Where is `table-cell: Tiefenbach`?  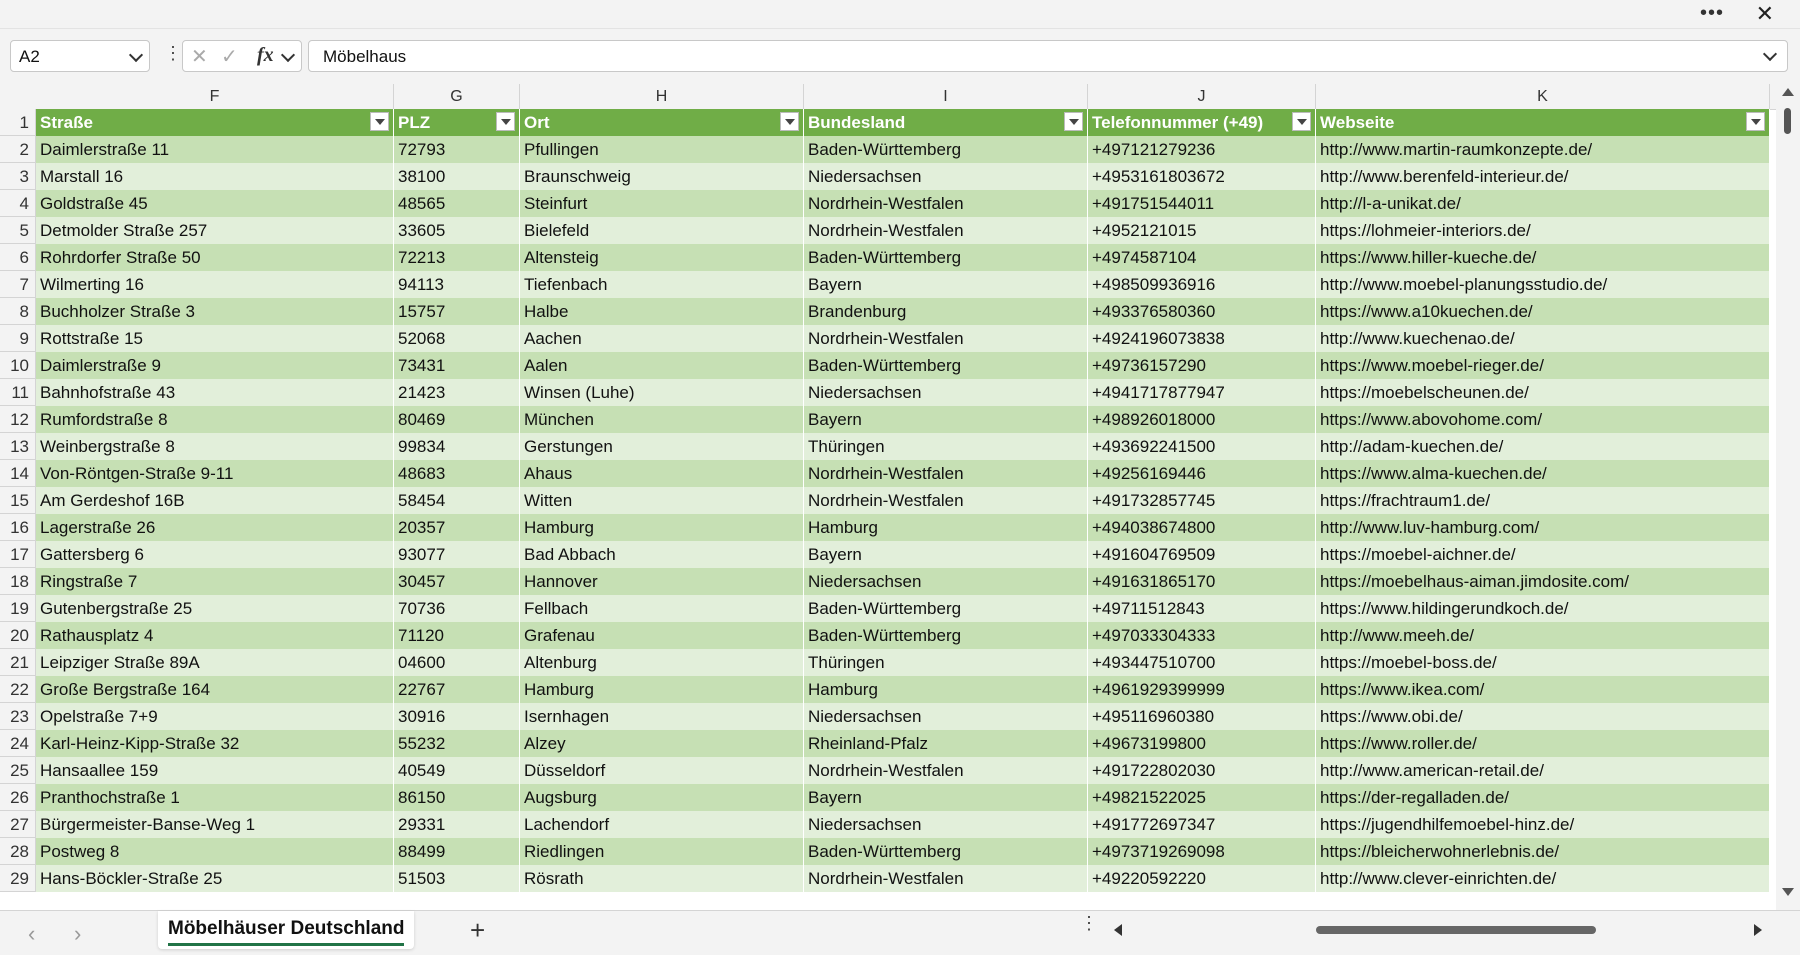
table-cell: Tiefenbach is located at coordinates (662, 284).